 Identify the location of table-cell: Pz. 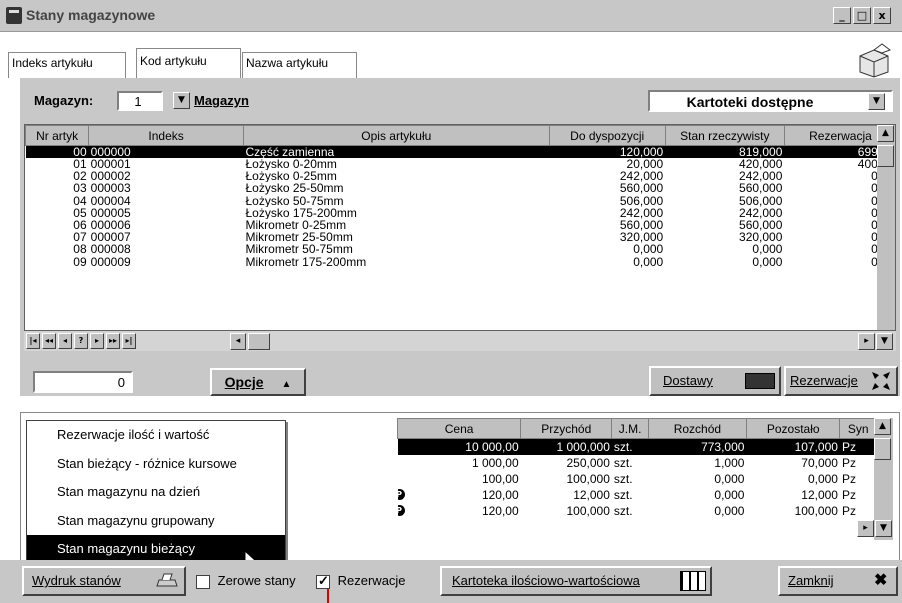
(858, 463).